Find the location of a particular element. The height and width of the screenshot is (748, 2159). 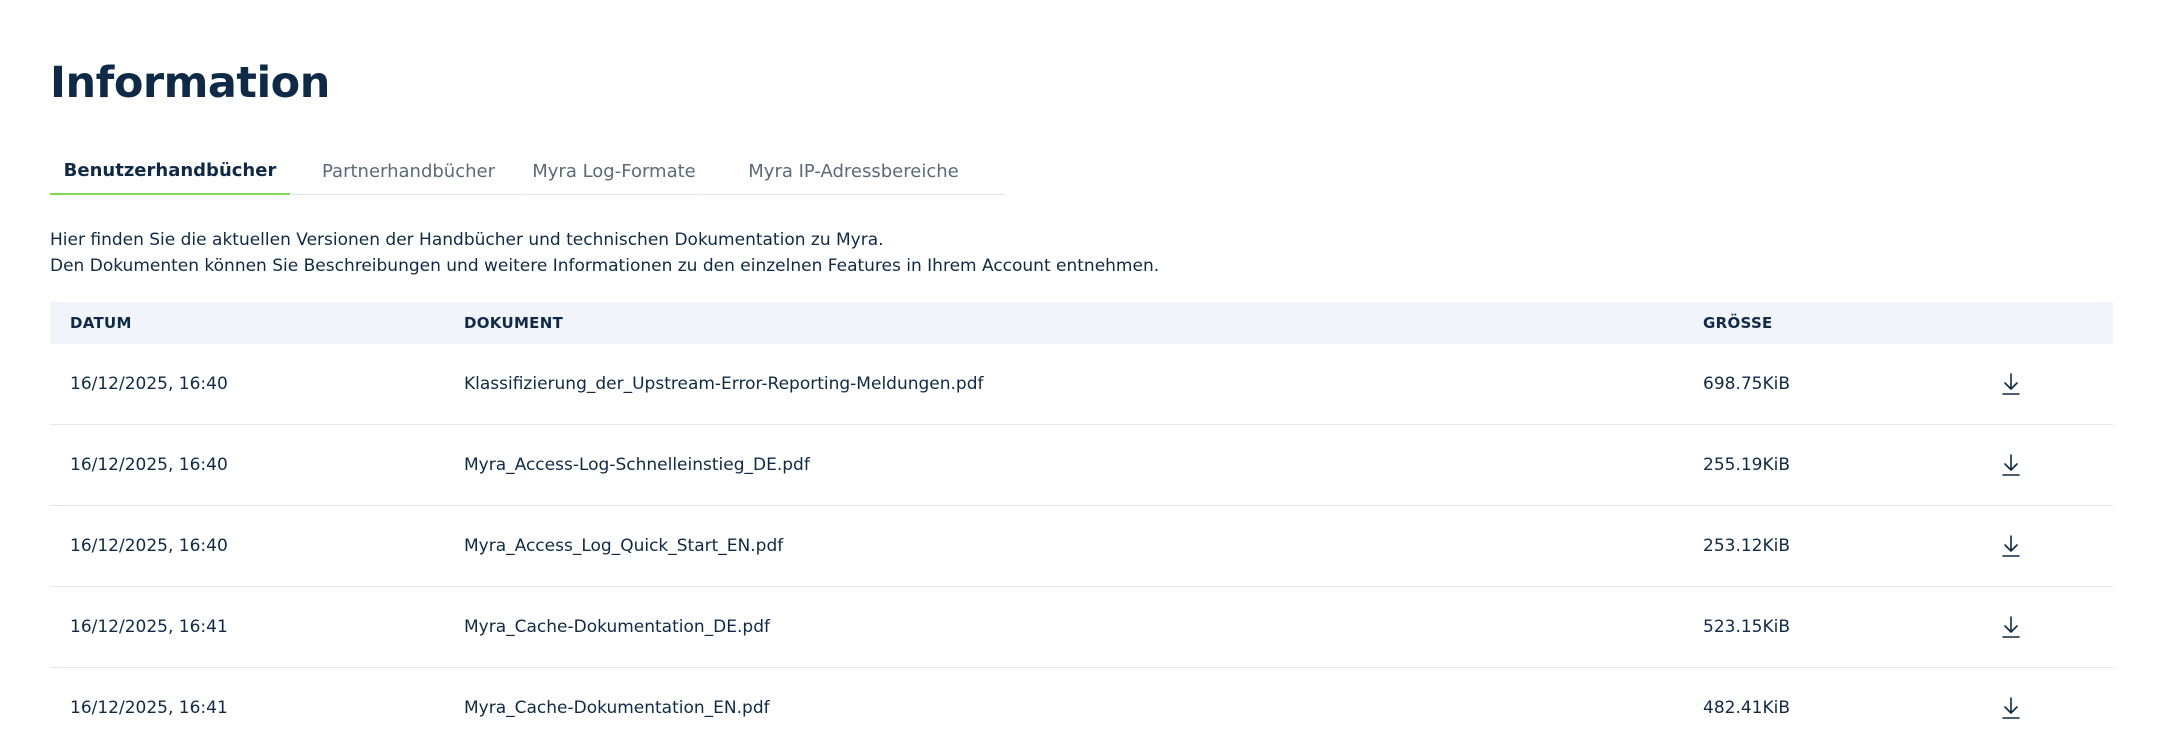

row-size: 253.12KiB is located at coordinates (1747, 546).